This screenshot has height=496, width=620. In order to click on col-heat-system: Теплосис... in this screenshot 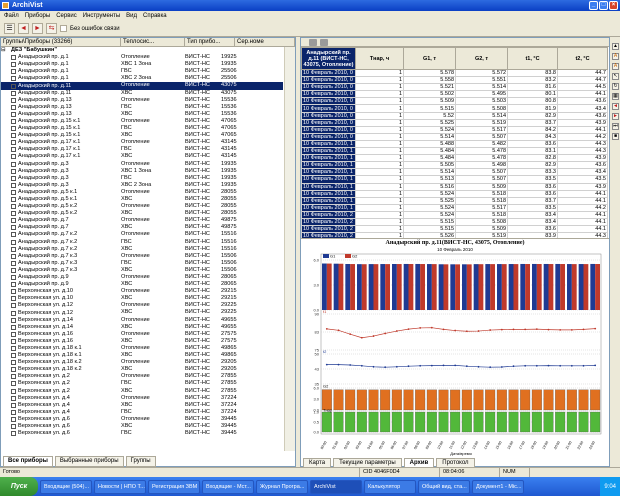, I will do `click(153, 42)`.